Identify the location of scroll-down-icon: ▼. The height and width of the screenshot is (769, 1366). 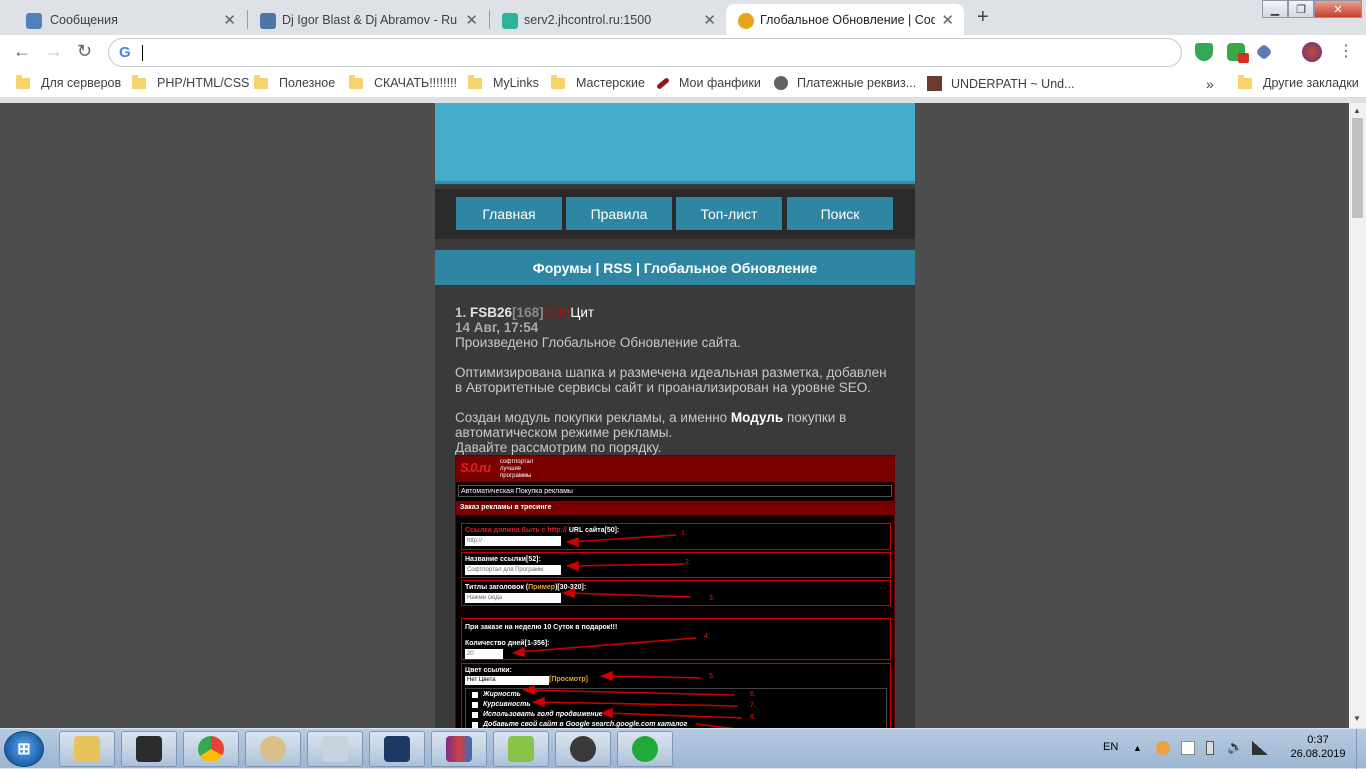
(1357, 718).